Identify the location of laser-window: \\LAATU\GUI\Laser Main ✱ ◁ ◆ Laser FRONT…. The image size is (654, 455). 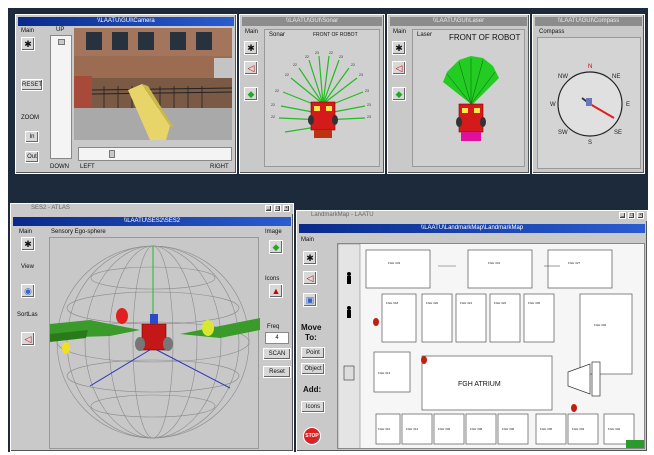
(458, 94).